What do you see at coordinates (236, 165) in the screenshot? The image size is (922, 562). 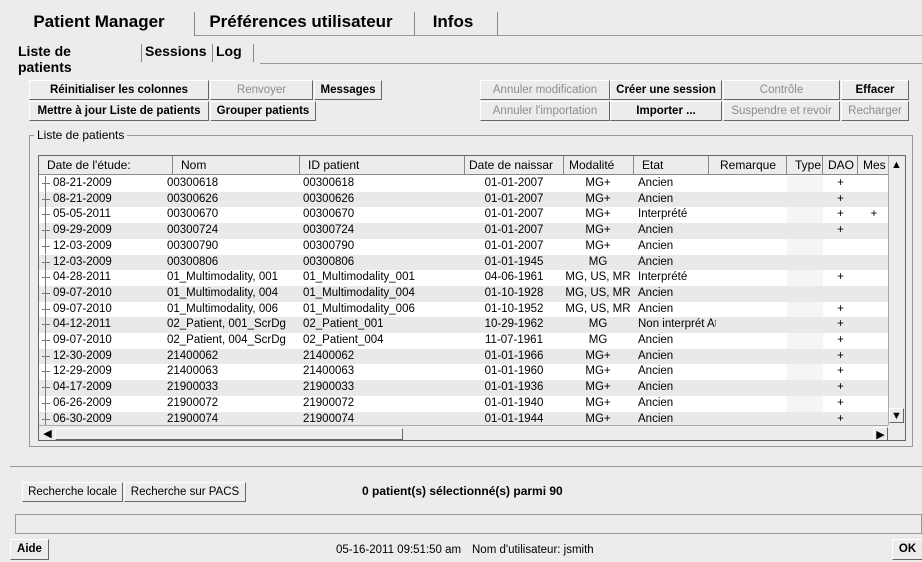 I see `column-header-name: Nom` at bounding box center [236, 165].